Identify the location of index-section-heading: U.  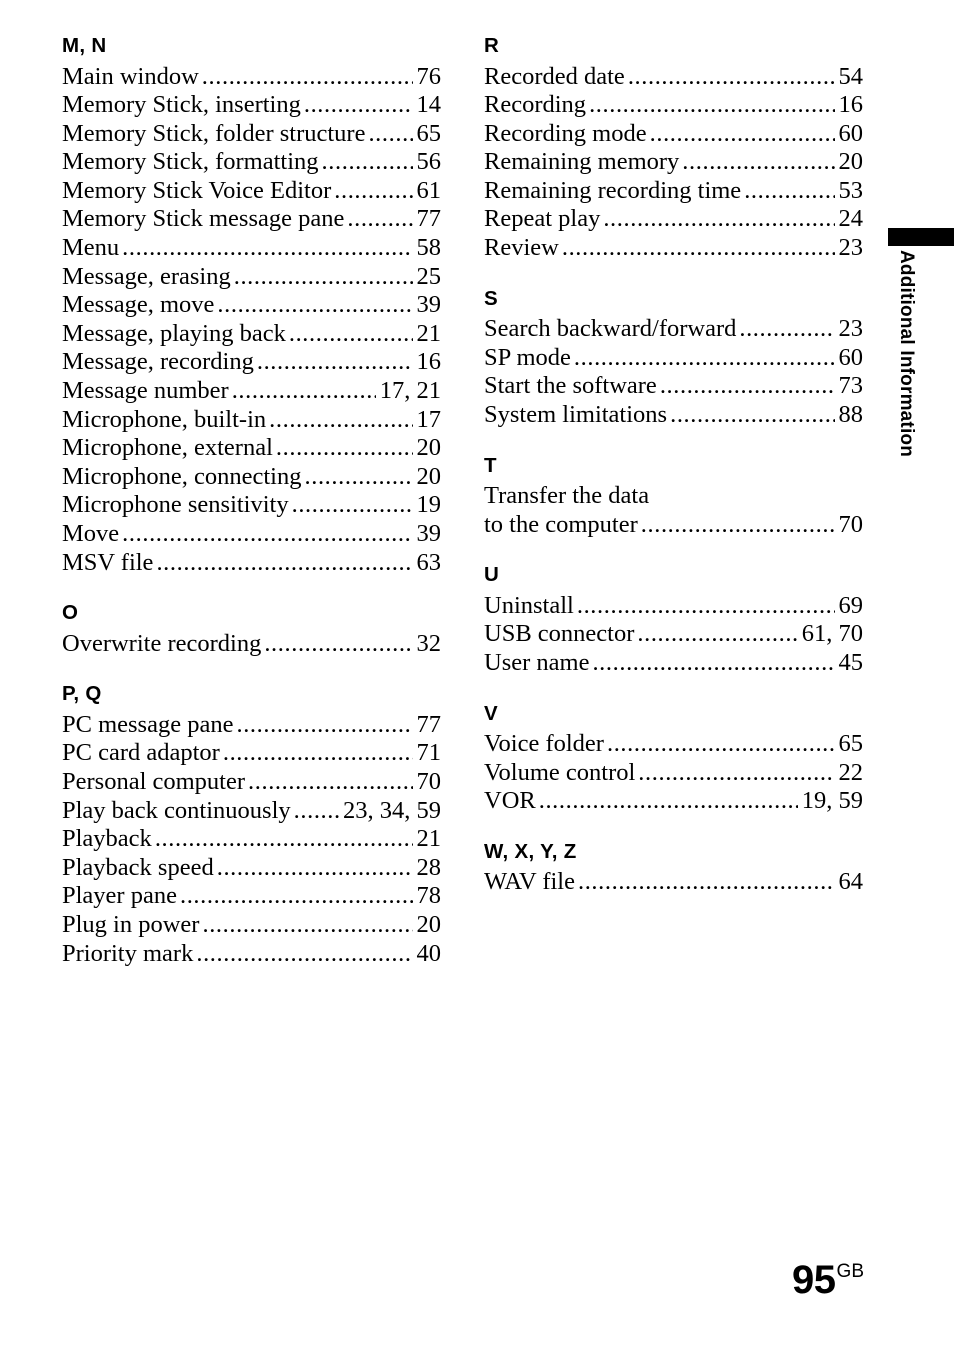
(492, 575).